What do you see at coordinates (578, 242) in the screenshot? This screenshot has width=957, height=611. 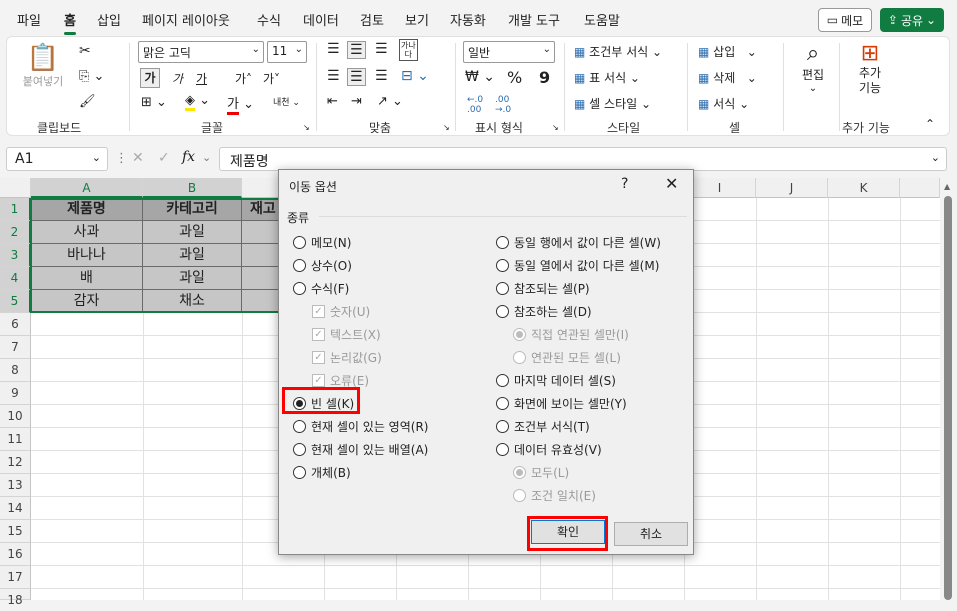 I see `option-row-differences: 동일 행에서 값이 다른 셀(W)` at bounding box center [578, 242].